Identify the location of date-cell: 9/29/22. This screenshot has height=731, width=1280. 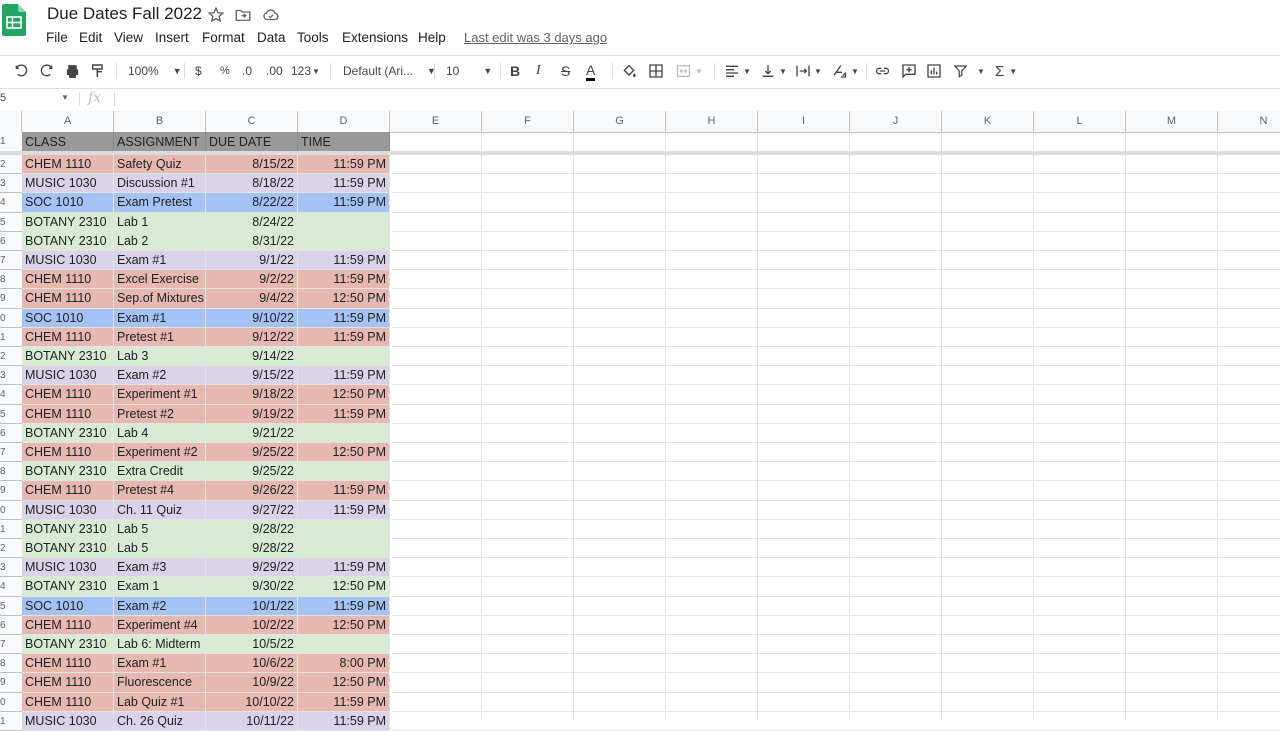
(252, 568).